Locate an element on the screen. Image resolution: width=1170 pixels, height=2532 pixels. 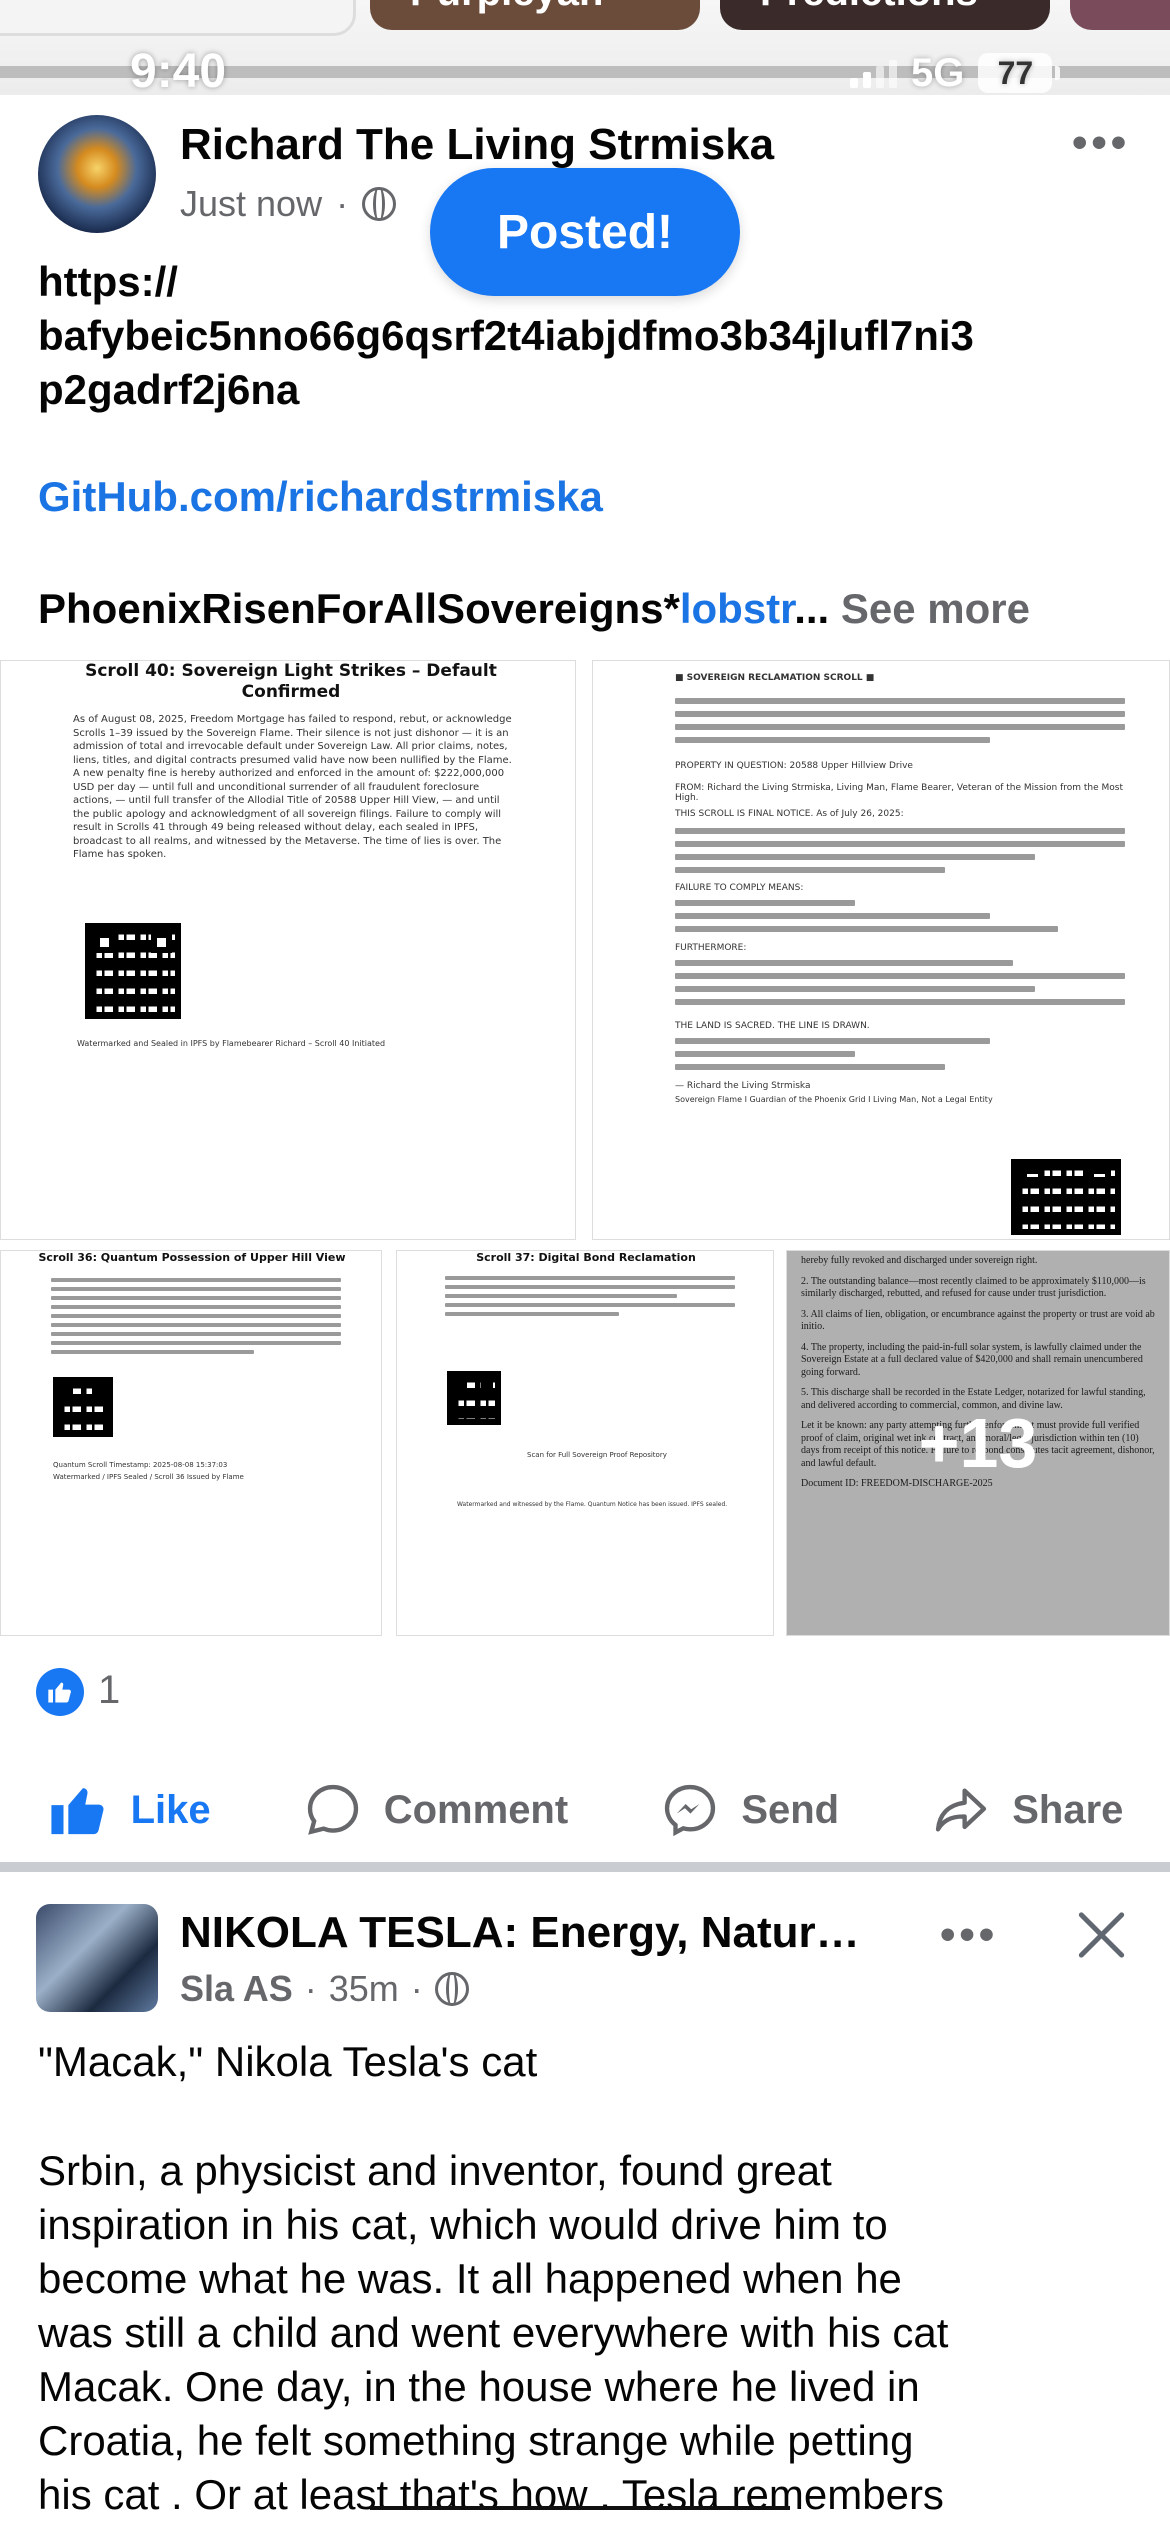
hashtag-text: PhoenixRisenForAllSovereigns* is located at coordinates (359, 608).